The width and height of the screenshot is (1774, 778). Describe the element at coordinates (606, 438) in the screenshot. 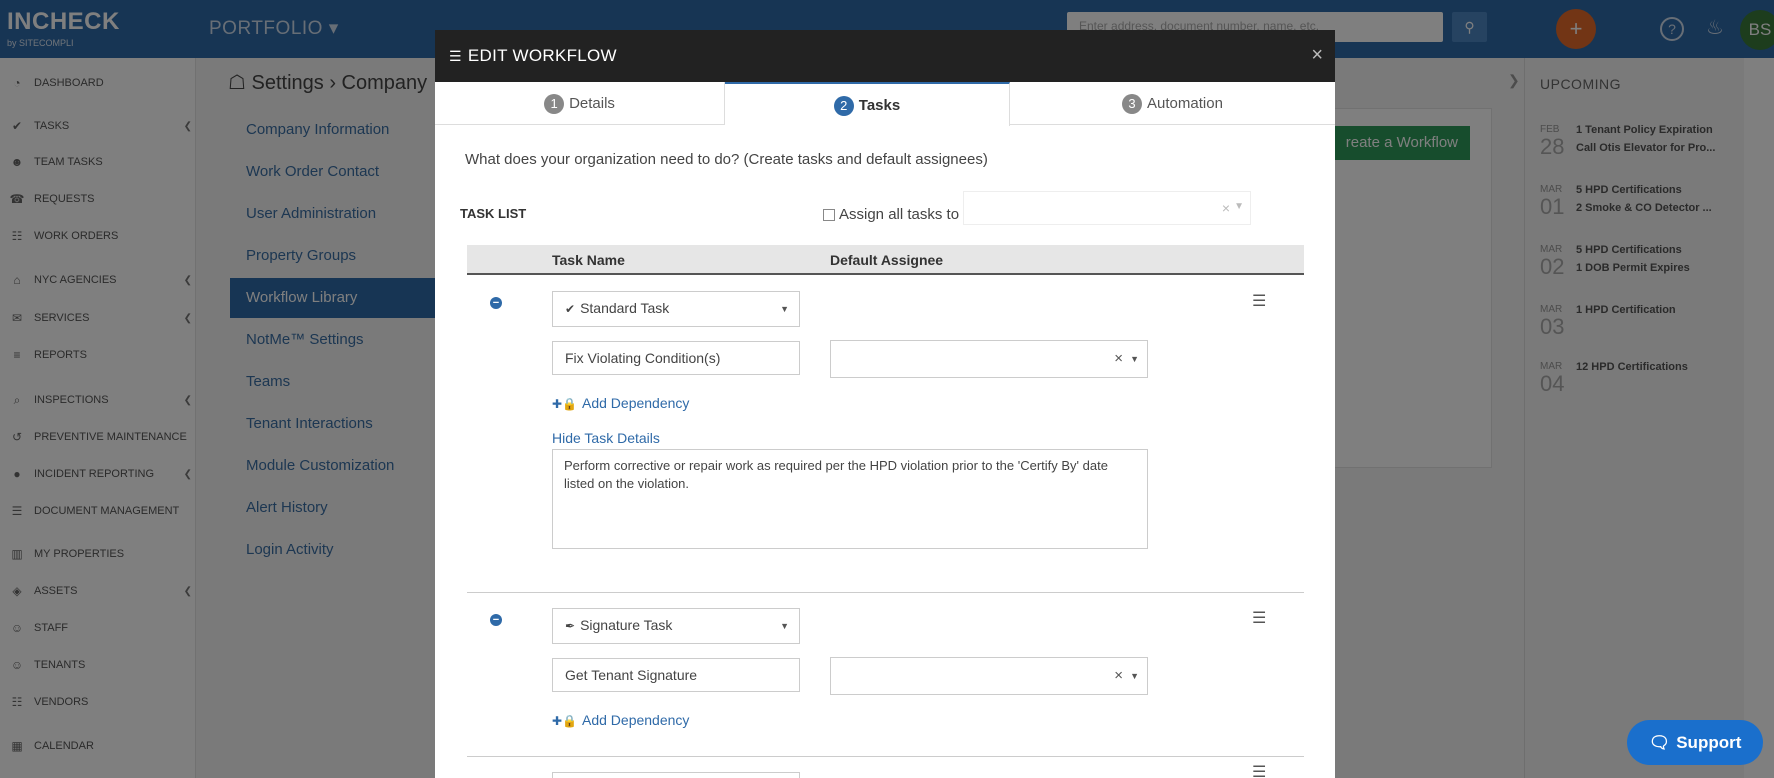

I see `hide-task-details-link: Hide Task Details` at that location.